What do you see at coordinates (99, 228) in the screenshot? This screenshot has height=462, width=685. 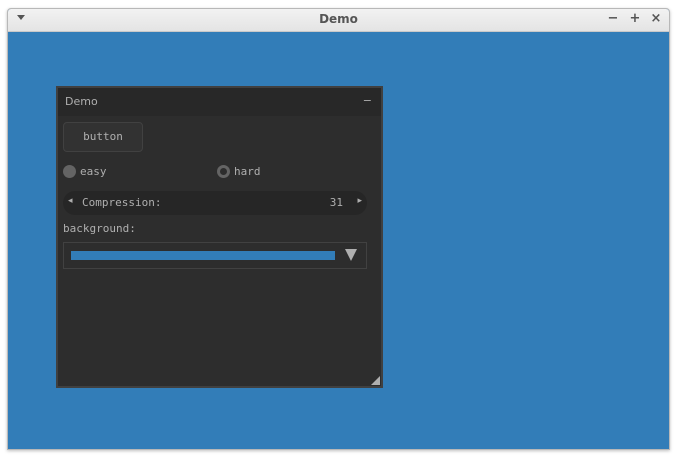 I see `background-label: background:` at bounding box center [99, 228].